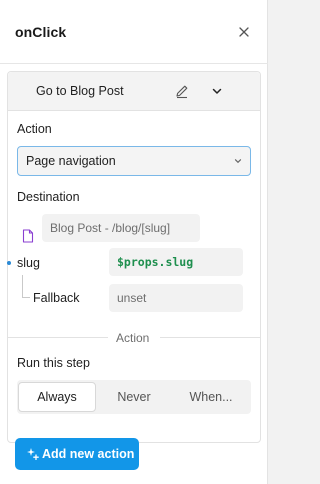 This screenshot has height=484, width=320. I want to click on slug-param-field: $props.slug, so click(176, 262).